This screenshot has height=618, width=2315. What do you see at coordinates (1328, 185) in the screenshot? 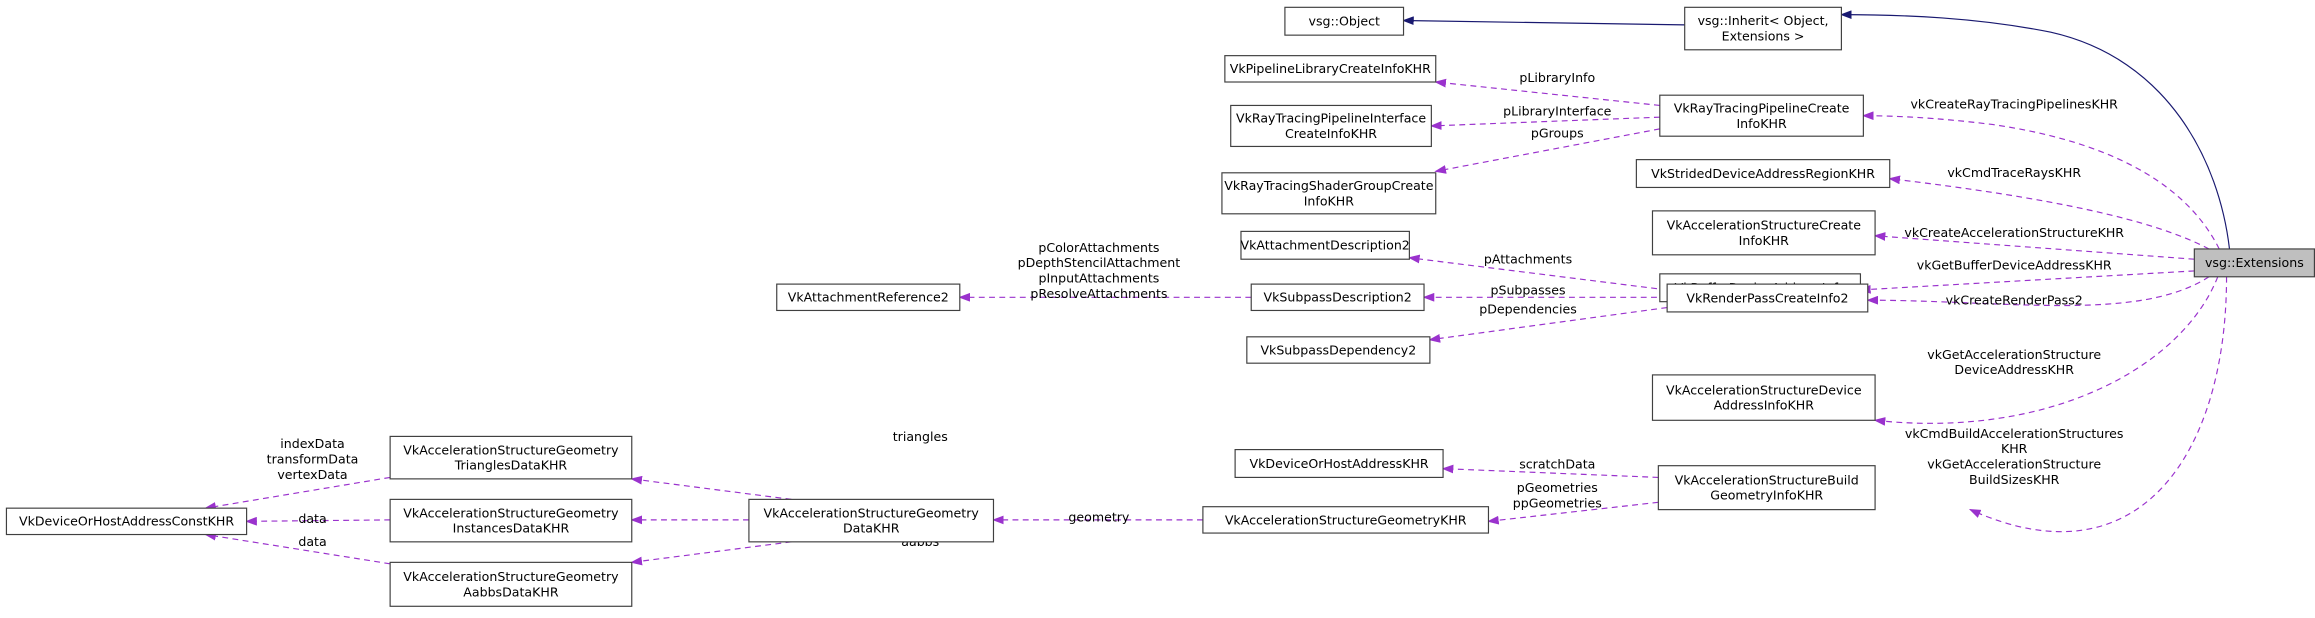
I see `node-label: VkRayTracingShaderGroupCreate` at bounding box center [1328, 185].